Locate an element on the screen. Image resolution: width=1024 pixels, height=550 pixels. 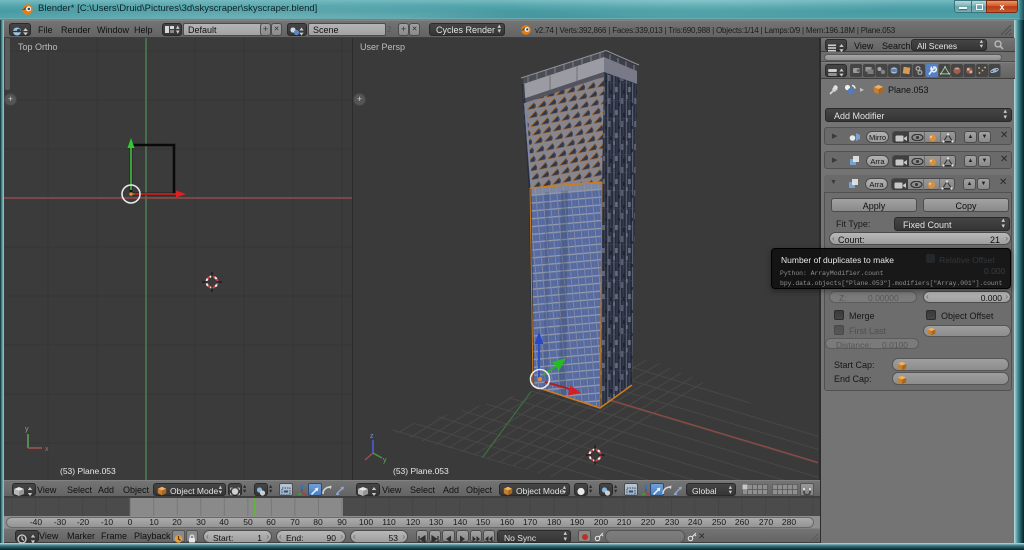
svg-text: z is located at coordinates (372, 436).